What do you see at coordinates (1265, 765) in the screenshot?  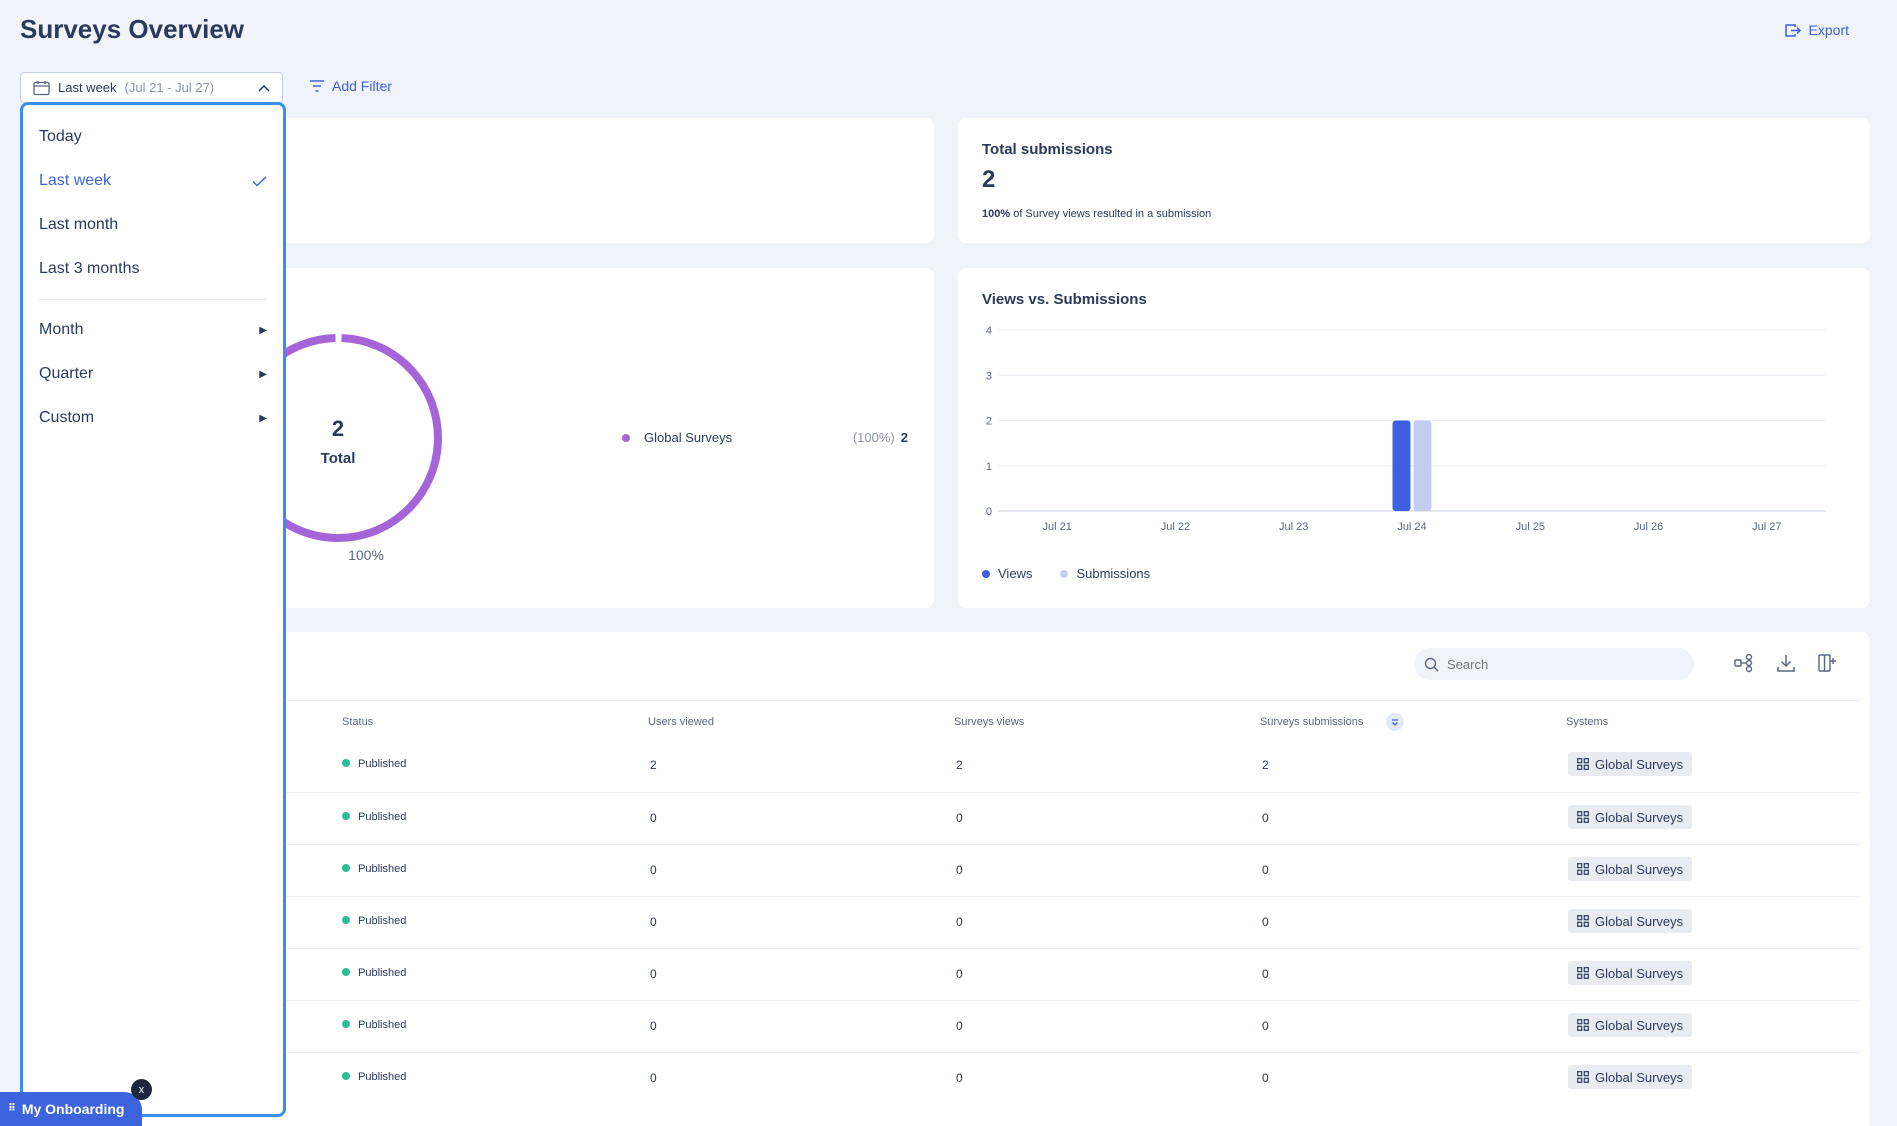 I see `submissions-cell: 2` at bounding box center [1265, 765].